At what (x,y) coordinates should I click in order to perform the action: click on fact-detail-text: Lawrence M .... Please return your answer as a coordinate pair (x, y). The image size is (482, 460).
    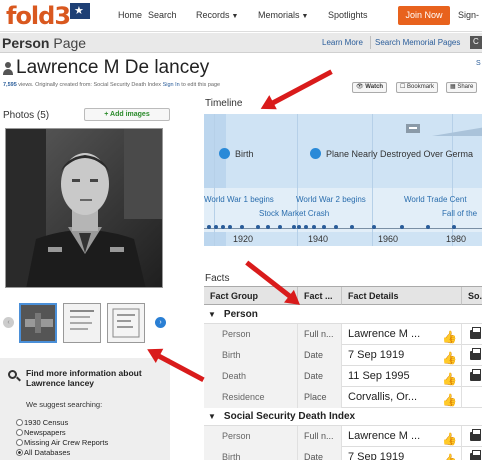
    Looking at the image, I should click on (384, 334).